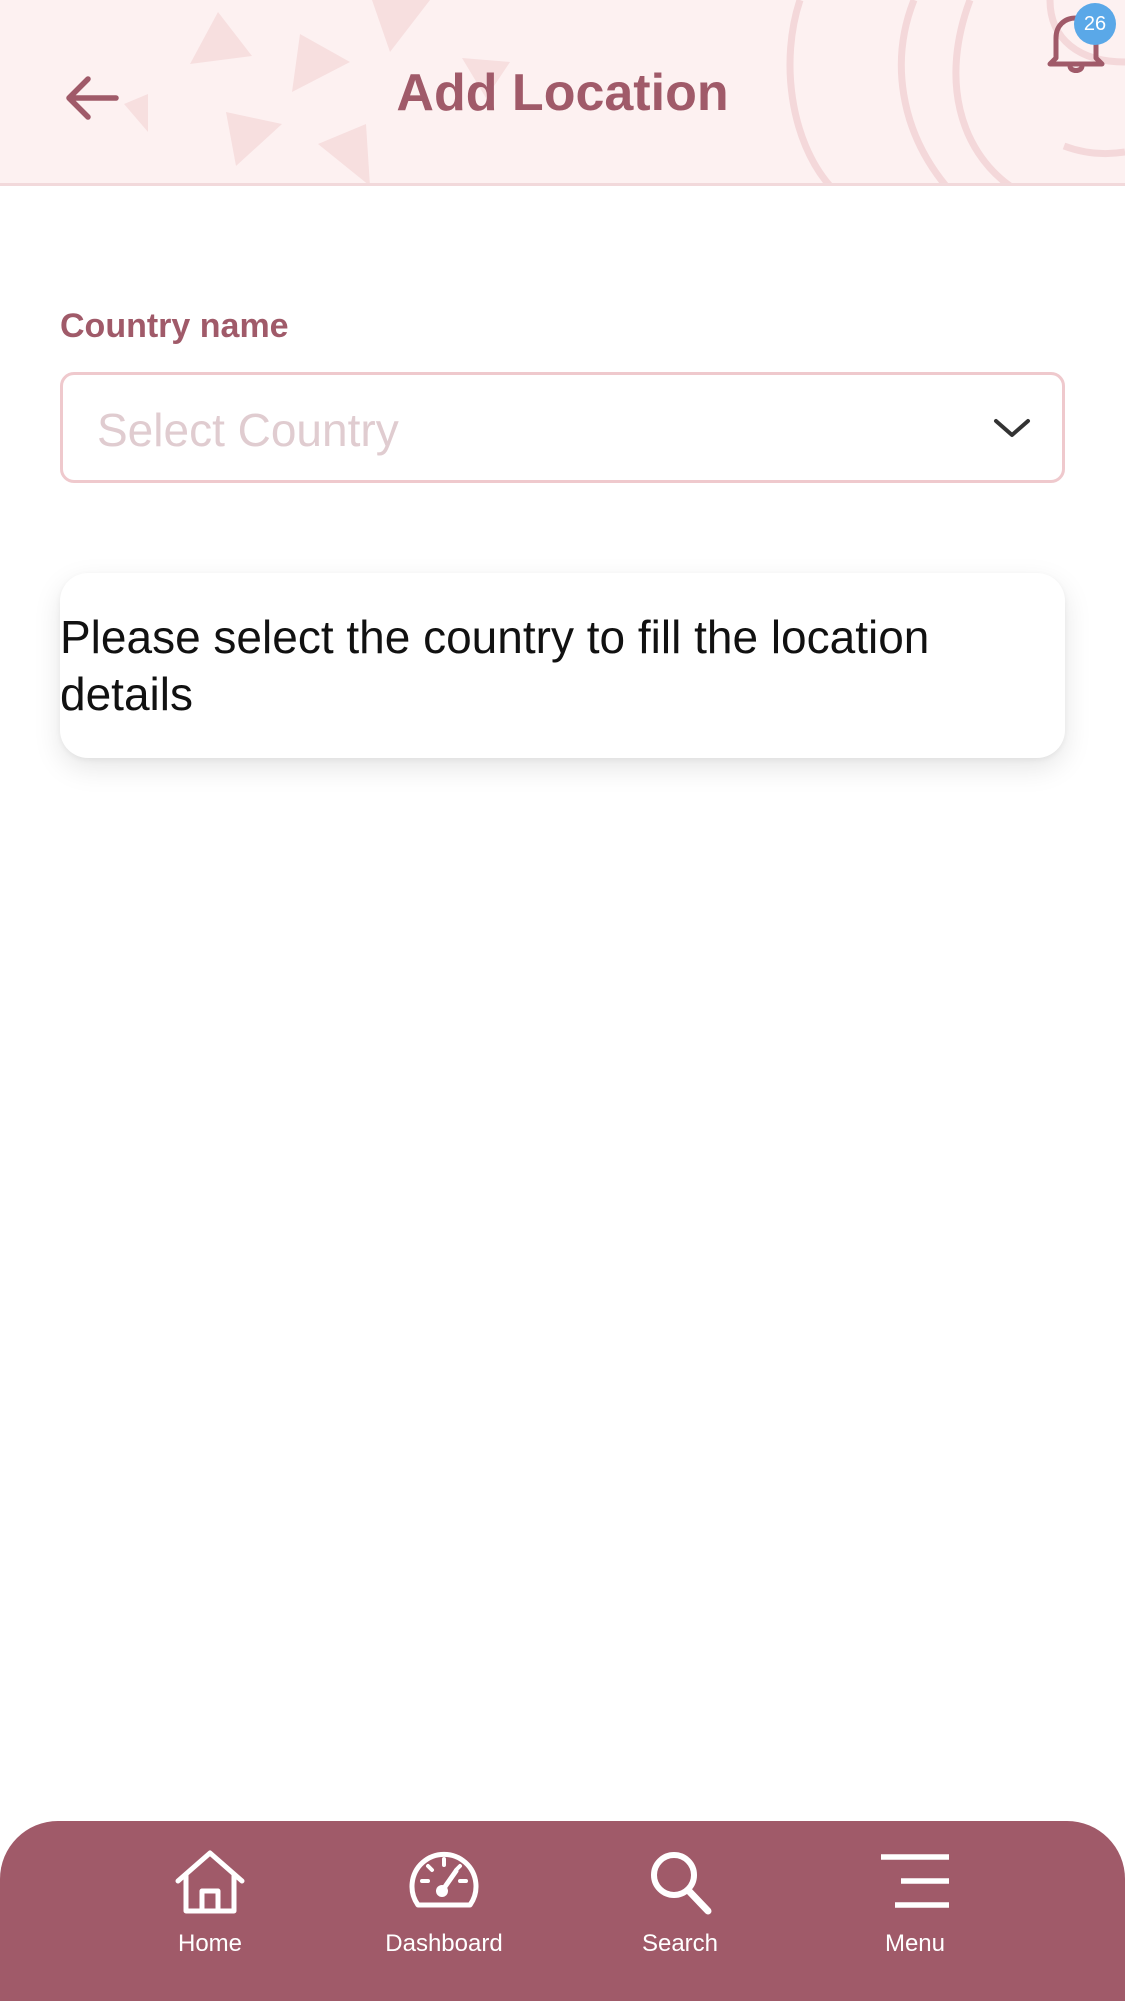 The height and width of the screenshot is (2001, 1125). What do you see at coordinates (1012, 428) in the screenshot?
I see `chevron-down-icon` at bounding box center [1012, 428].